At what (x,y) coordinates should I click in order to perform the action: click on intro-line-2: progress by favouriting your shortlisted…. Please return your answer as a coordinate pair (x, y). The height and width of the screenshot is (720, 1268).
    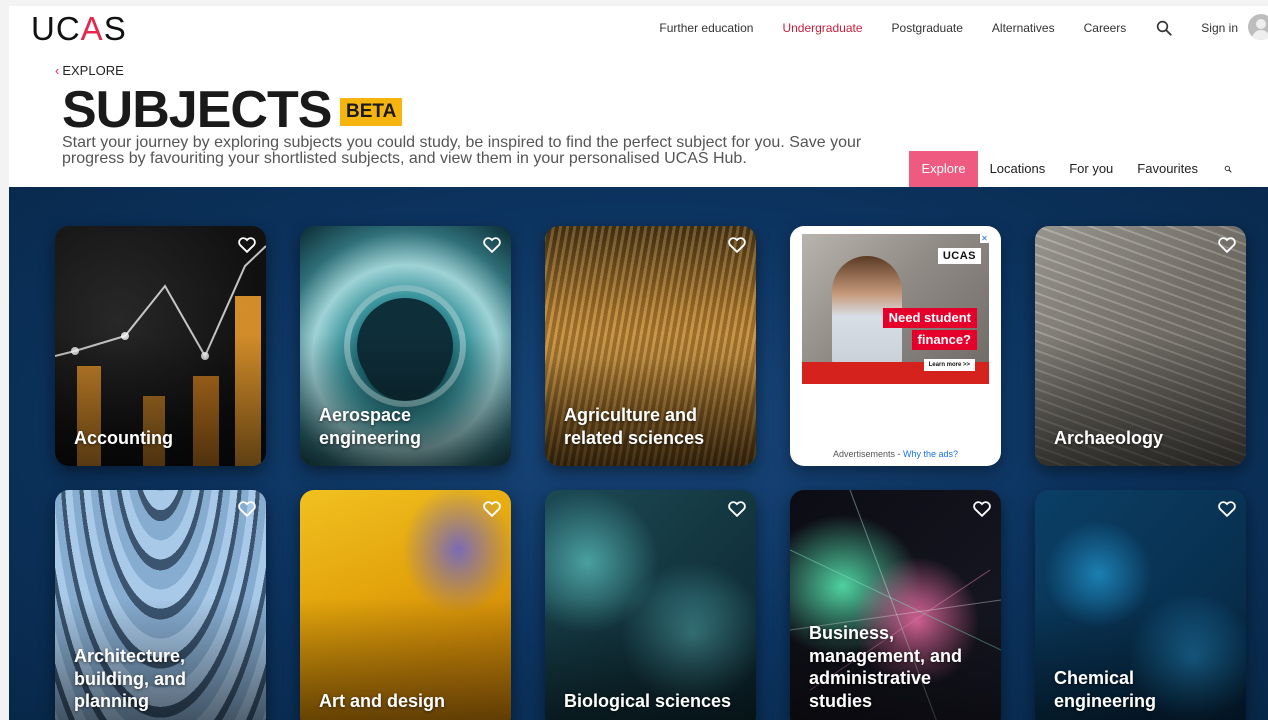
    Looking at the image, I should click on (404, 158).